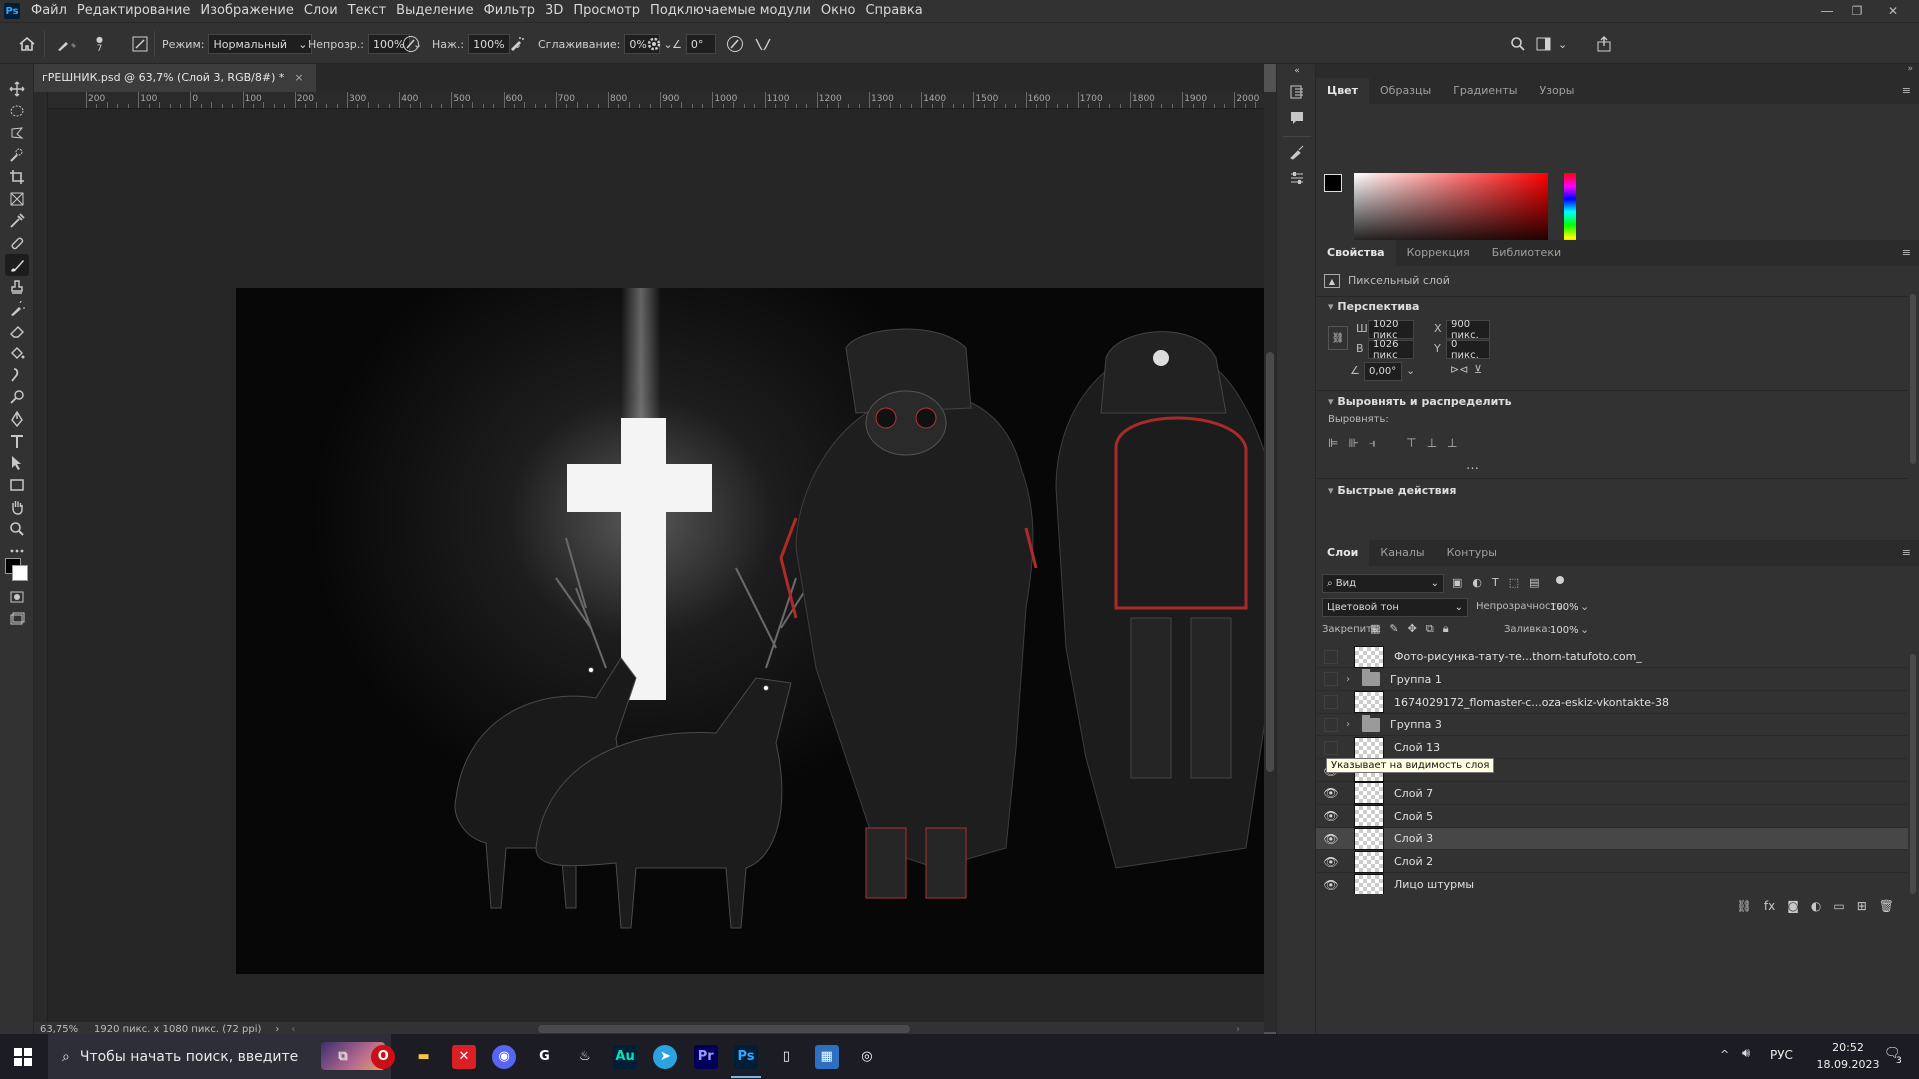  Describe the element at coordinates (1893, 11) in the screenshot. I see `close-window-button: ✕` at that location.